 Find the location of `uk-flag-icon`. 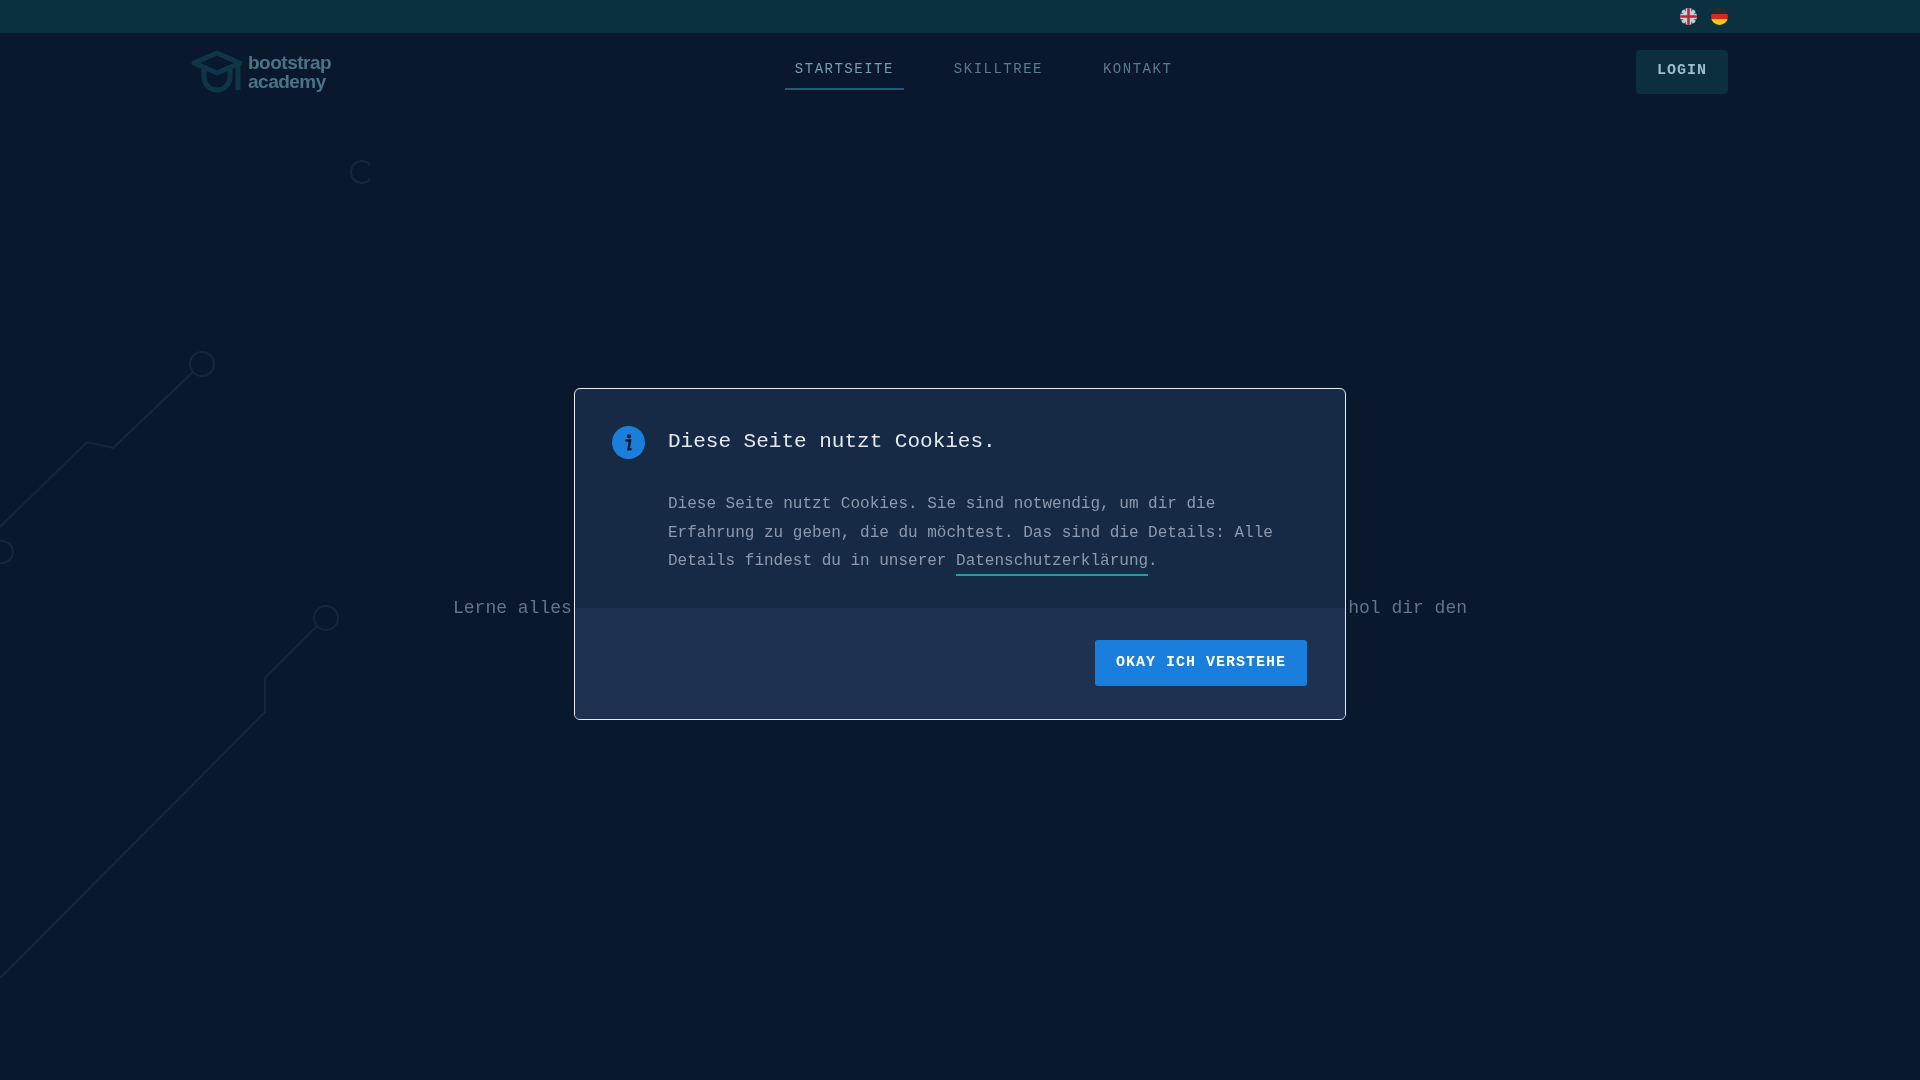

uk-flag-icon is located at coordinates (1688, 16).